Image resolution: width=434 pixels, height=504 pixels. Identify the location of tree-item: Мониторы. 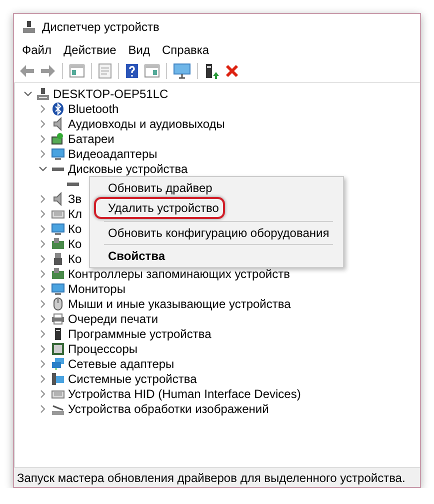
(97, 289).